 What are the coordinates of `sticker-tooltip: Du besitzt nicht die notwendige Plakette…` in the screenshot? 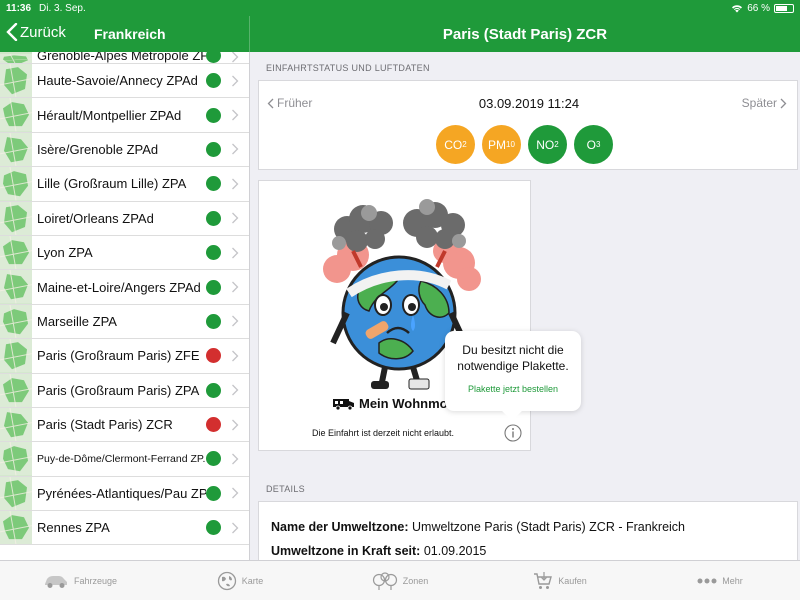 It's located at (513, 376).